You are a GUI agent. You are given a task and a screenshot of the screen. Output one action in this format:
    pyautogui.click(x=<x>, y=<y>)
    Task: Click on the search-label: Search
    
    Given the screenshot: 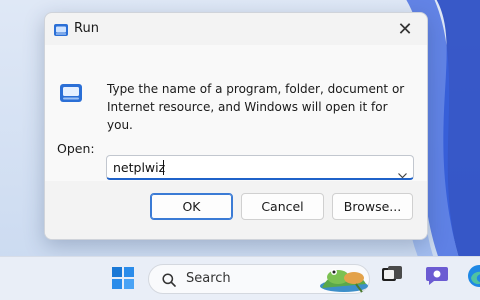 What is the action you would take?
    pyautogui.click(x=208, y=278)
    